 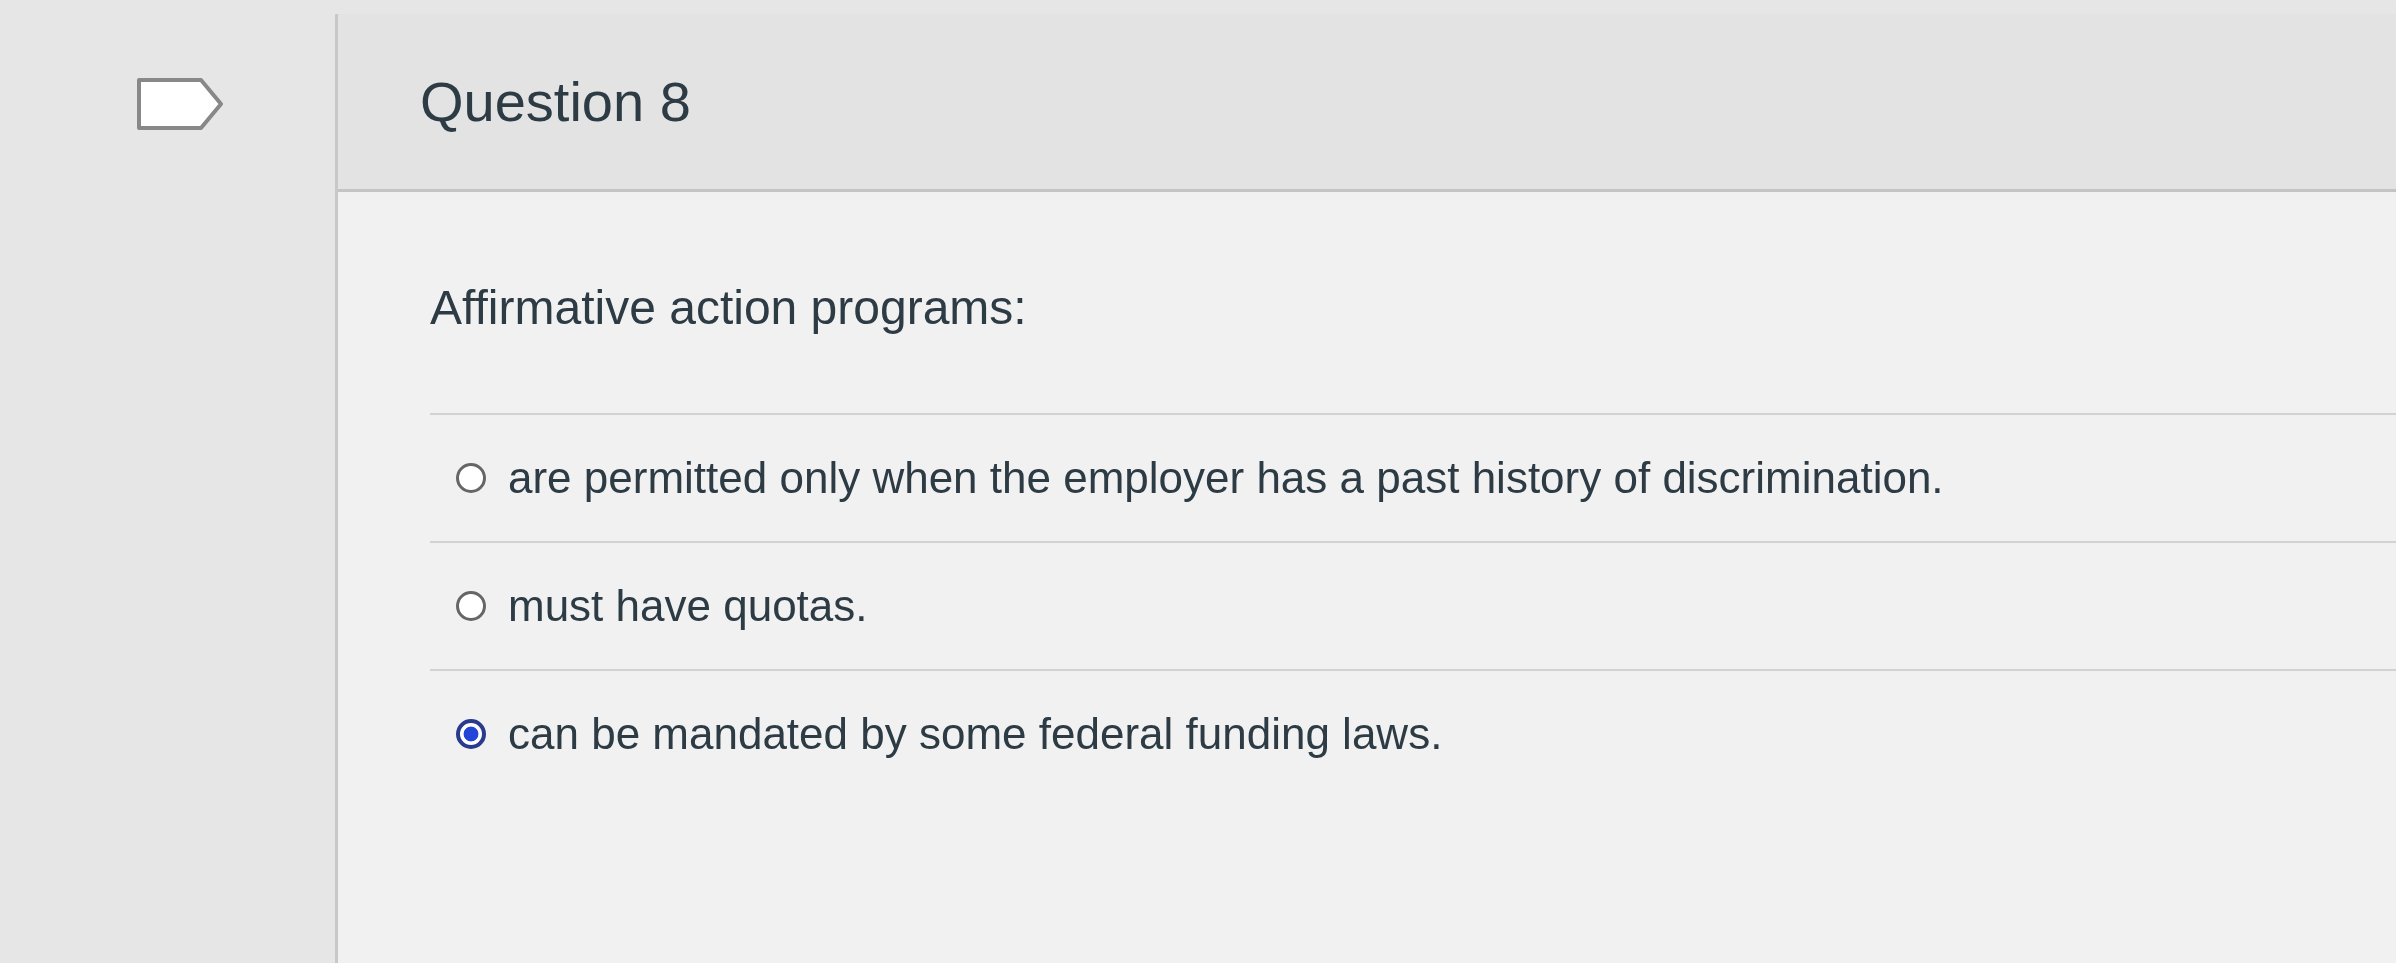 What do you see at coordinates (1413, 734) in the screenshot?
I see `answer-option: can be mandated by some federal funding laws.` at bounding box center [1413, 734].